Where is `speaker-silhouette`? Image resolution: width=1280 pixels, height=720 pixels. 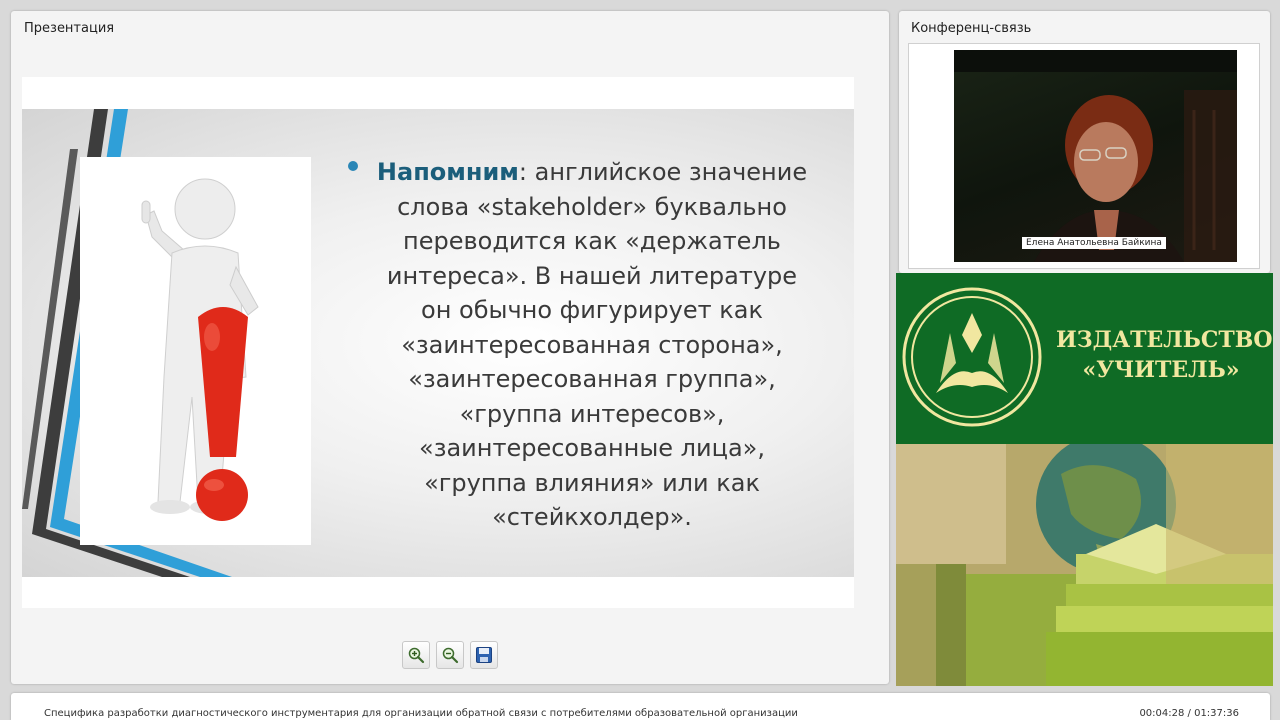
speaker-silhouette is located at coordinates (1095, 156).